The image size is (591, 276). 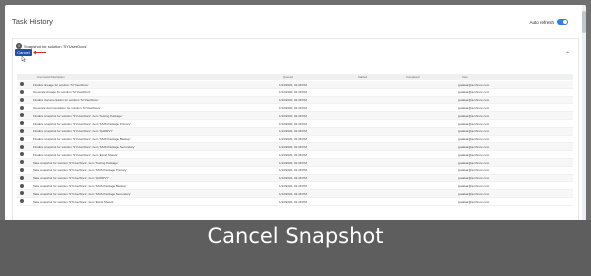 What do you see at coordinates (295, 236) in the screenshot?
I see `caption-text: Cancel Snapshot` at bounding box center [295, 236].